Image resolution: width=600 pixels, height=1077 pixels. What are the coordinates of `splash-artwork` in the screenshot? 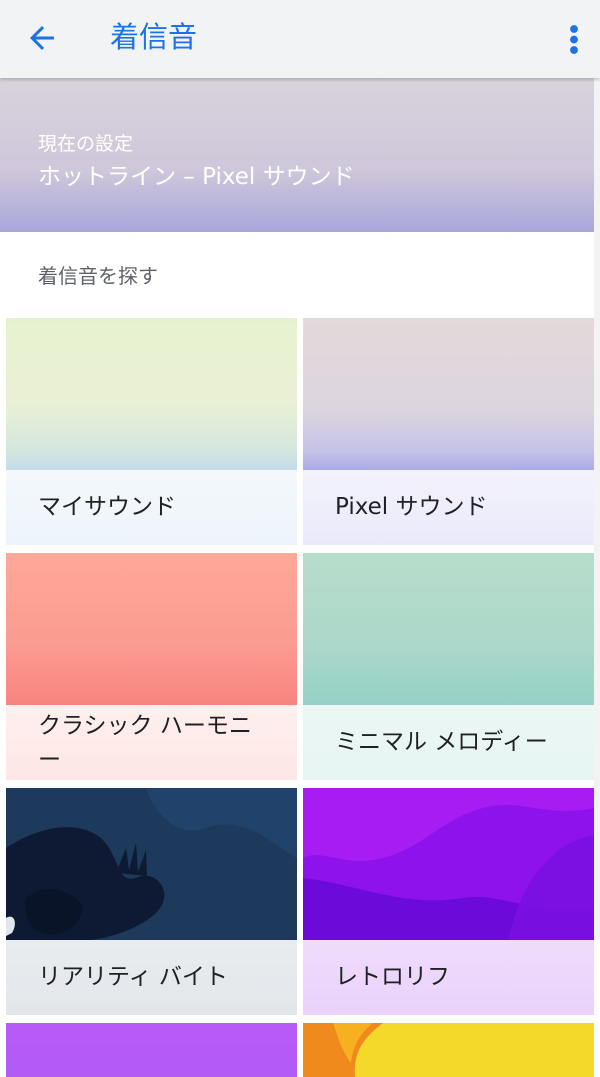 It's located at (151, 864).